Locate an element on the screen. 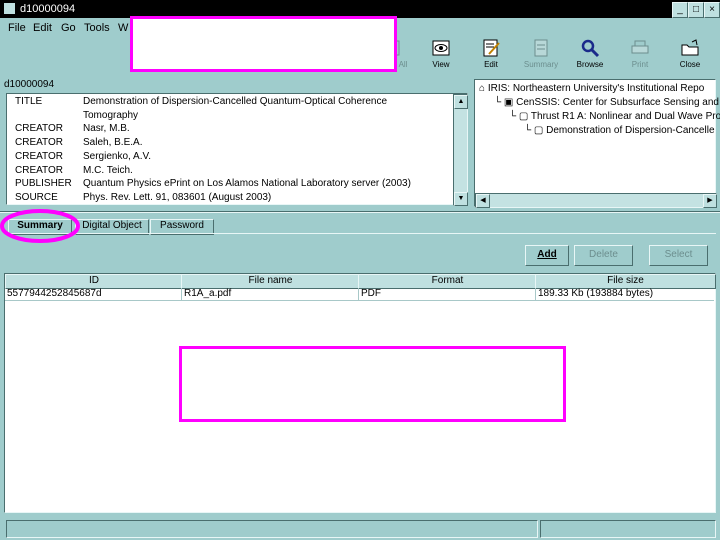  select-button: Select is located at coordinates (678, 255).